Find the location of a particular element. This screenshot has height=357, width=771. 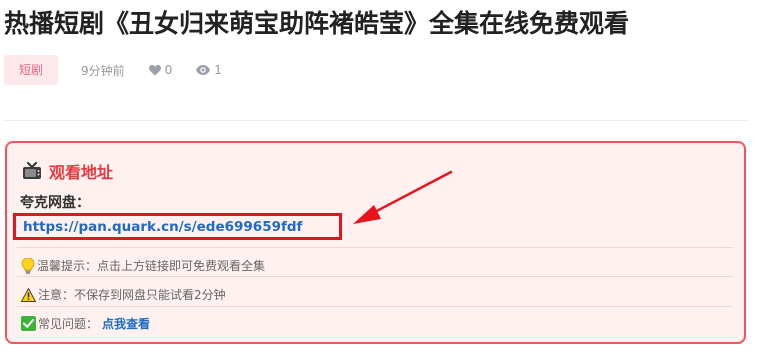

link-highlight-box: https://pan.quark.cn/s/ede699659fdf is located at coordinates (177, 226).